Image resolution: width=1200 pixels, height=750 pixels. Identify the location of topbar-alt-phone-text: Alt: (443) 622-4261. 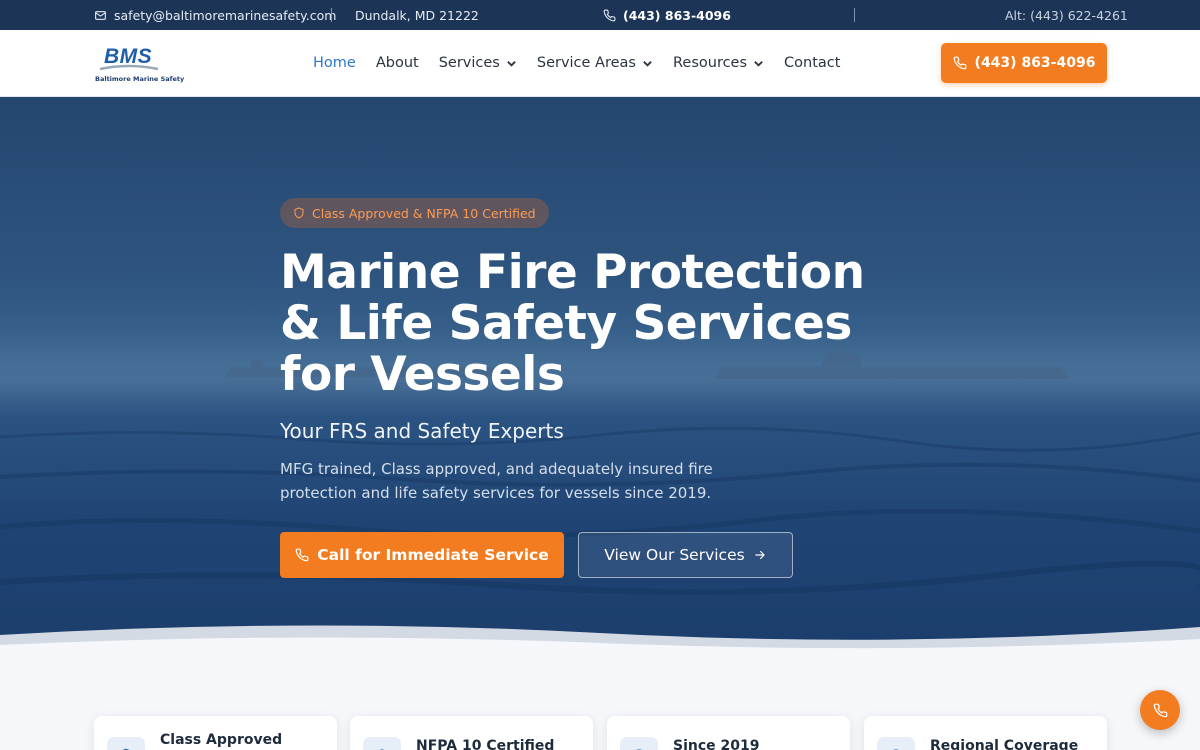
(1066, 15).